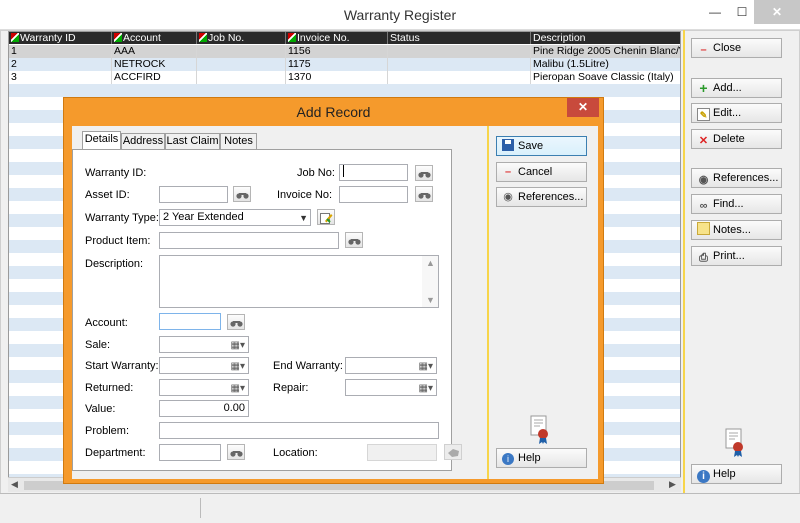 The image size is (800, 523). What do you see at coordinates (241, 38) in the screenshot?
I see `column-header-job-no: Job No.` at bounding box center [241, 38].